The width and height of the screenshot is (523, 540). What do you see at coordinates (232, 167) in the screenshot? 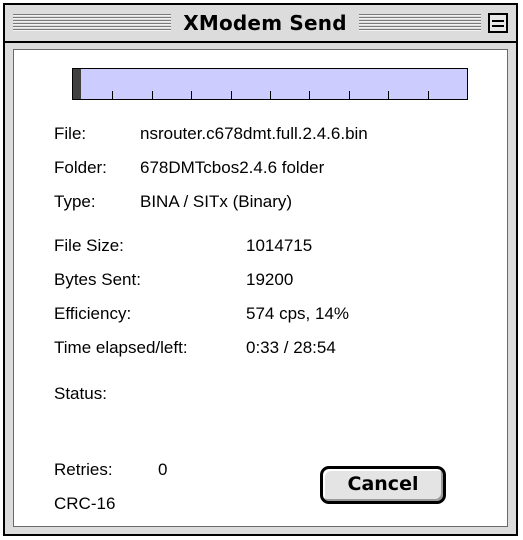
I see `folder-value: 678DMTcbos2.4.6 folder` at bounding box center [232, 167].